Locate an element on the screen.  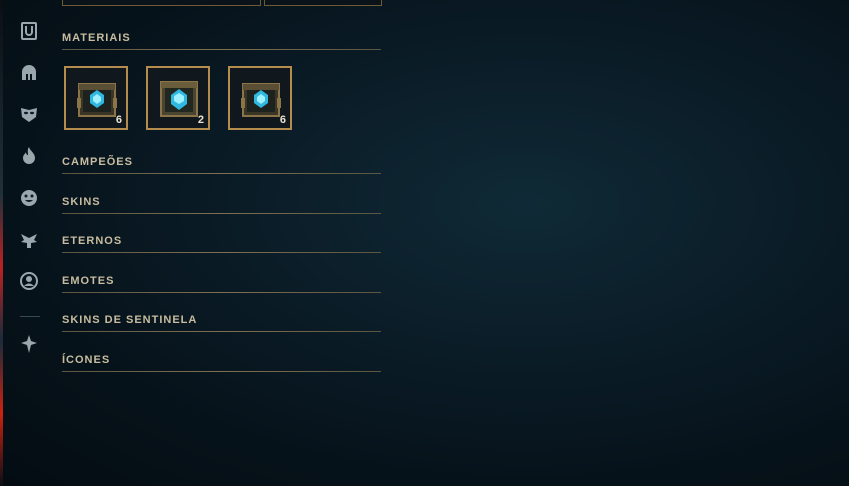
filter-dropdown is located at coordinates (323, 3).